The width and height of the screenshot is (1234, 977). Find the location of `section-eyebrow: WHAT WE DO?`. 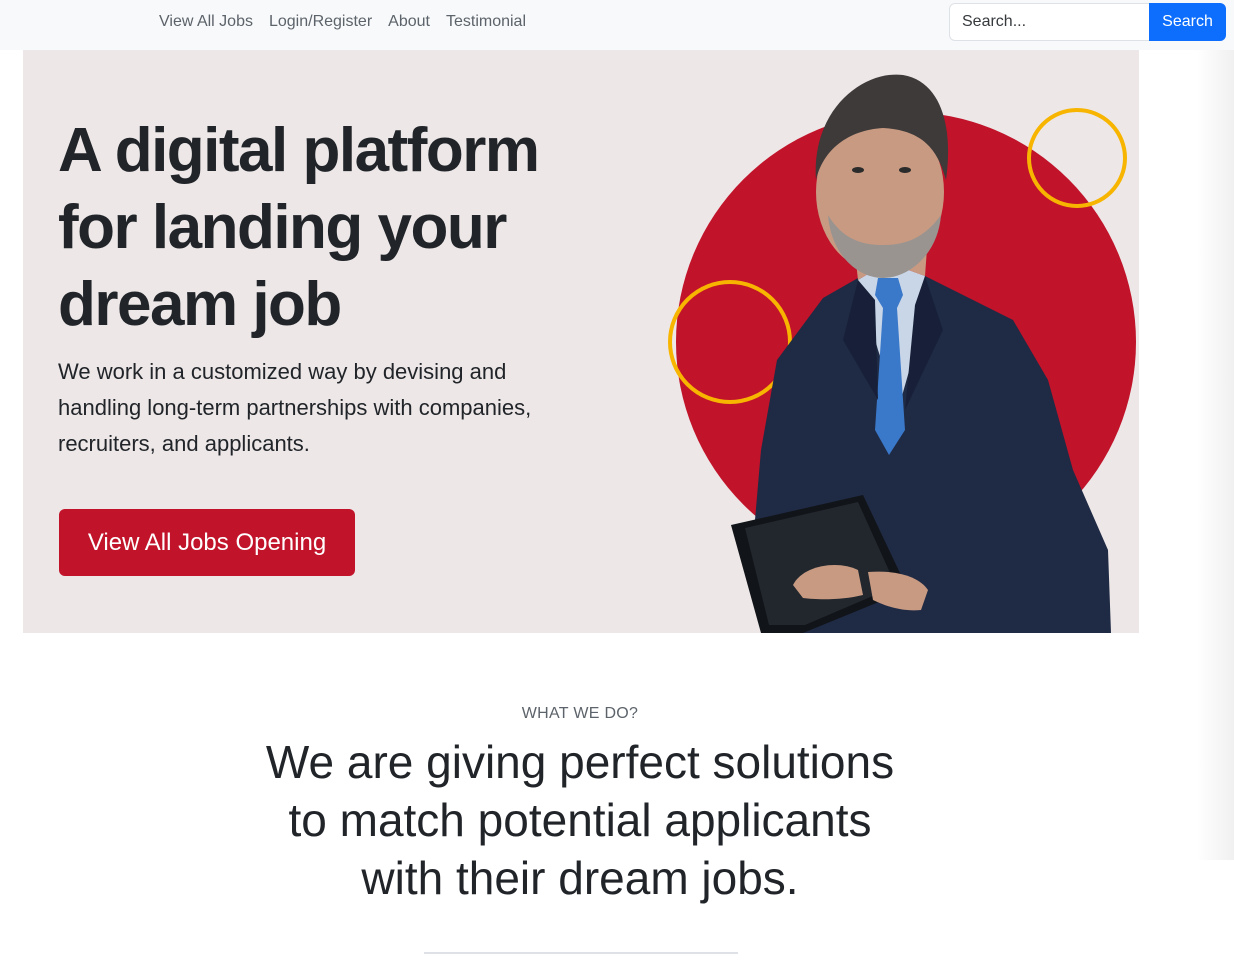

section-eyebrow: WHAT WE DO? is located at coordinates (580, 713).